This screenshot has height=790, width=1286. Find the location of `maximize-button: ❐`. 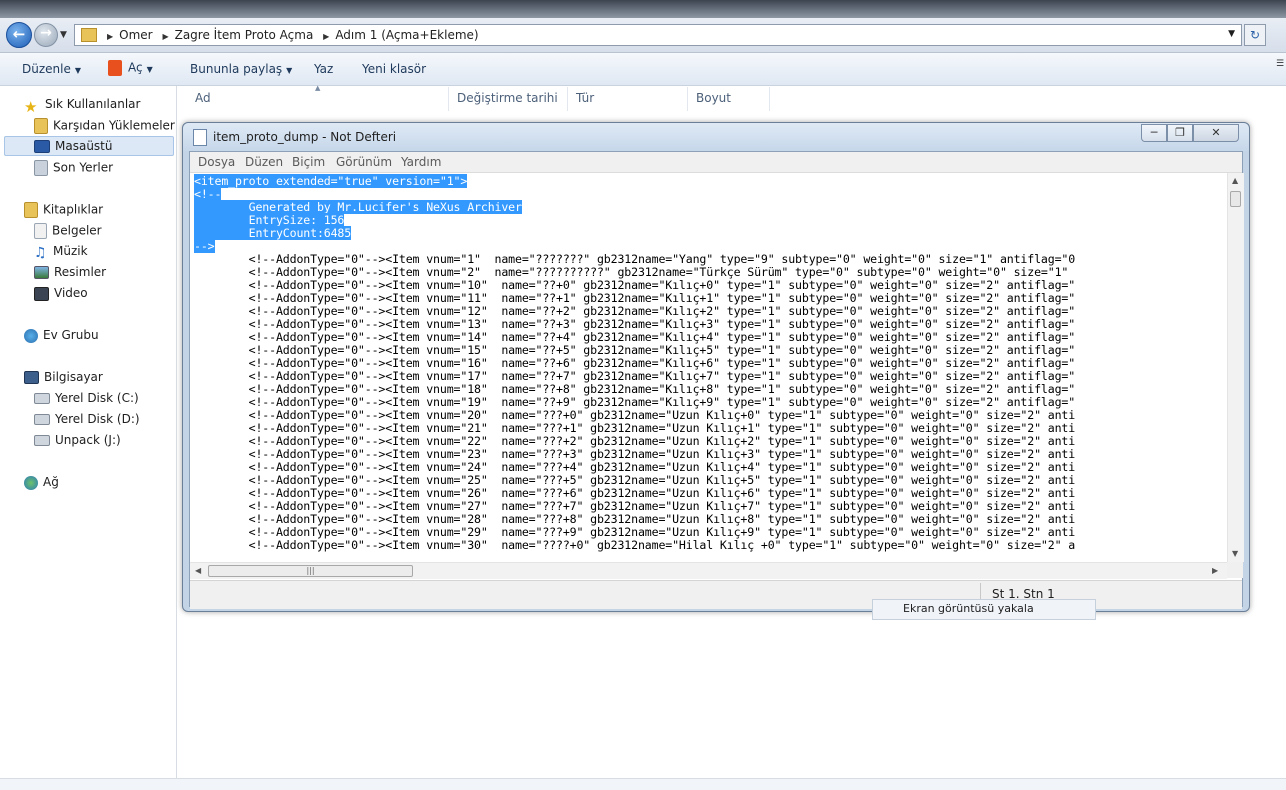

maximize-button: ❐ is located at coordinates (1180, 133).